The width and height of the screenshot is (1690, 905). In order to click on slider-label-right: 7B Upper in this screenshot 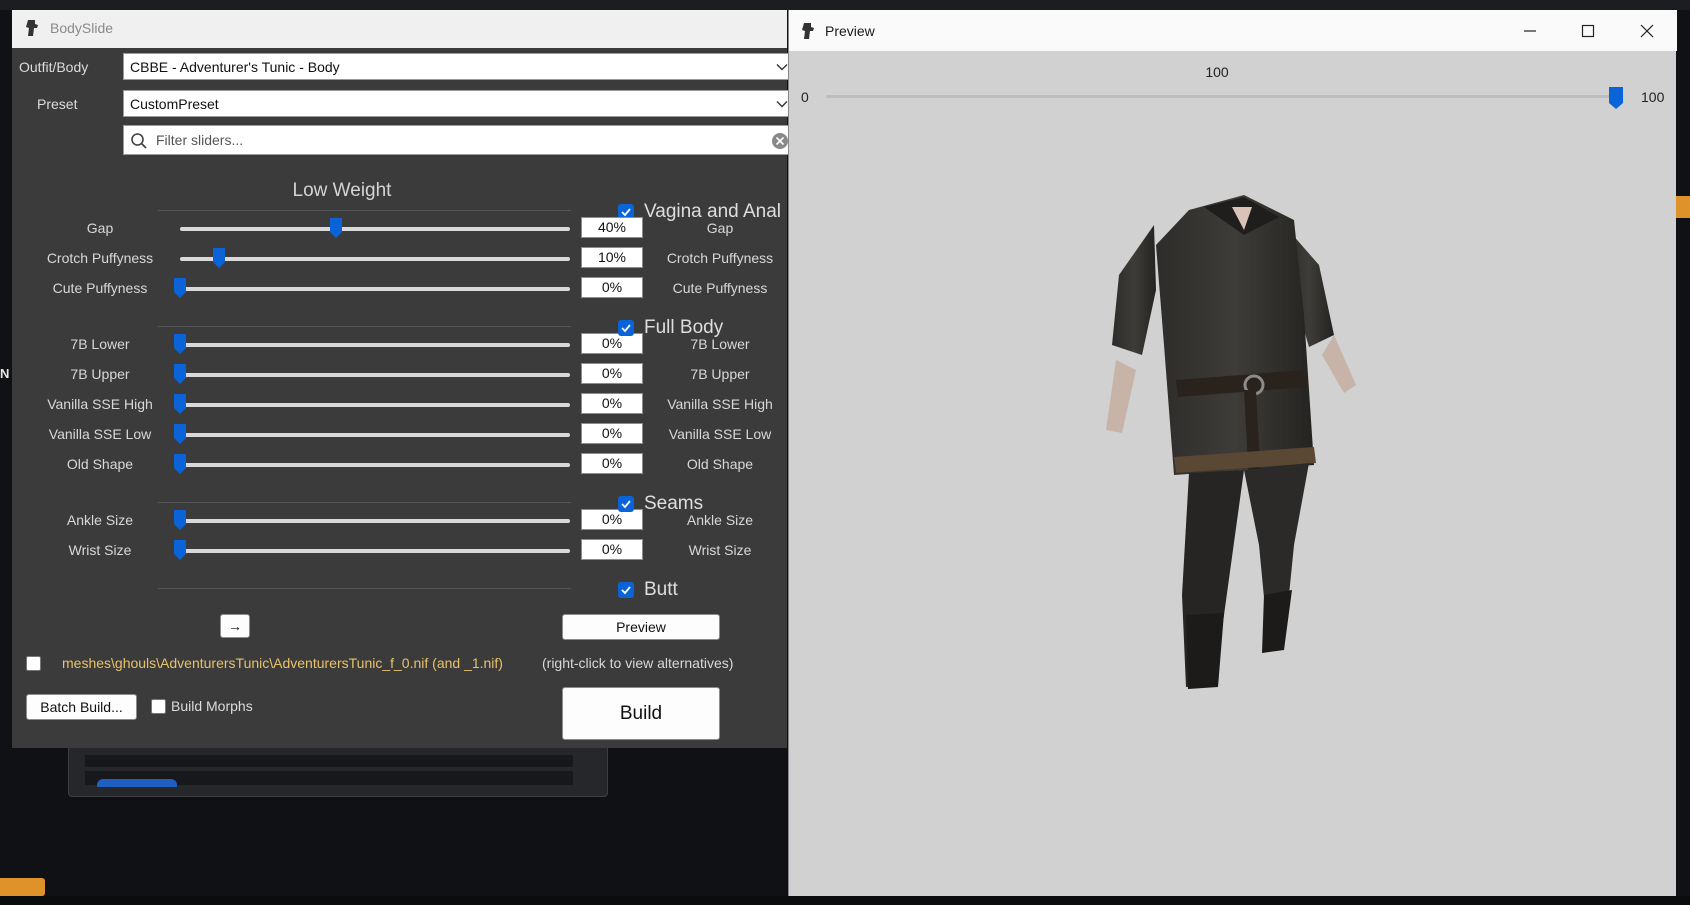, I will do `click(720, 374)`.